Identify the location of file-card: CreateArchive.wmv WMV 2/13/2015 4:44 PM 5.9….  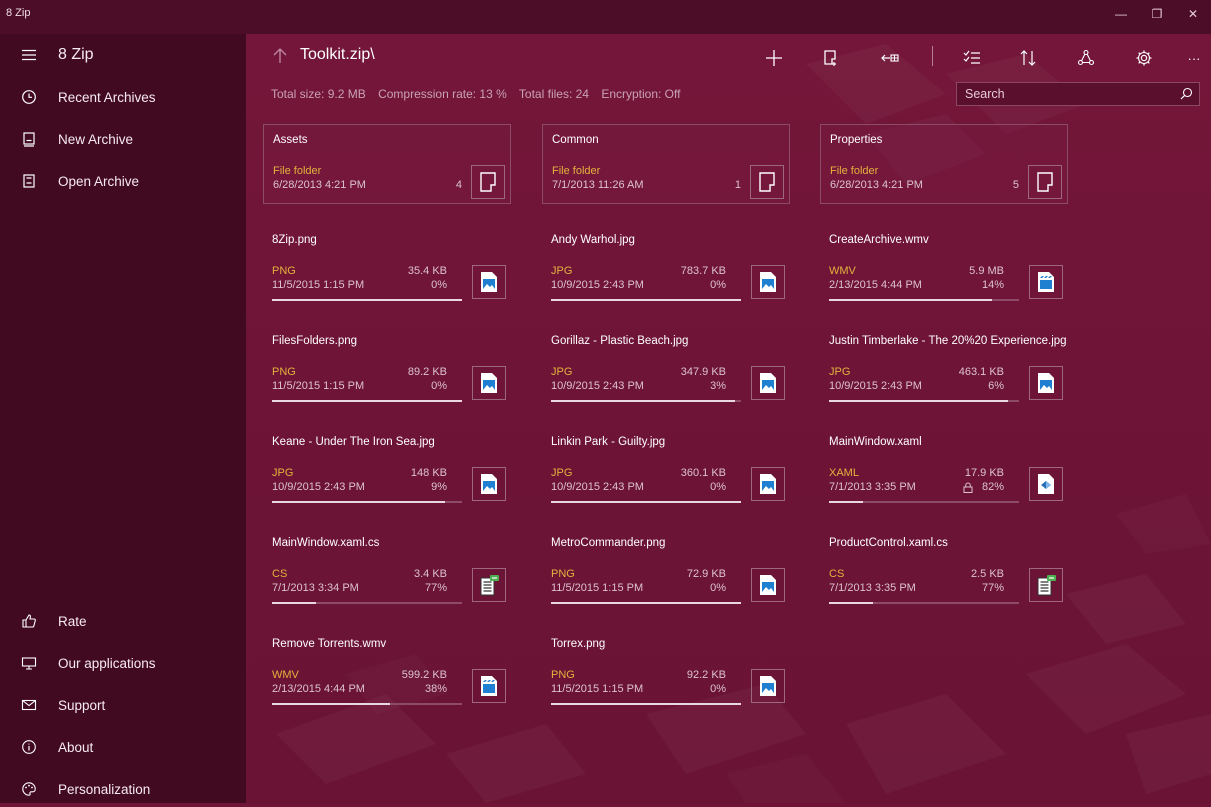
(944, 265).